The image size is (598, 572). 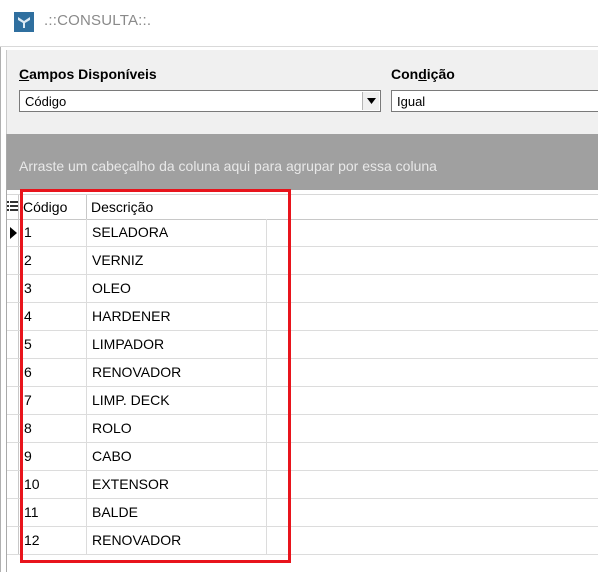 I want to click on cell-codigo: 1, so click(x=53, y=232).